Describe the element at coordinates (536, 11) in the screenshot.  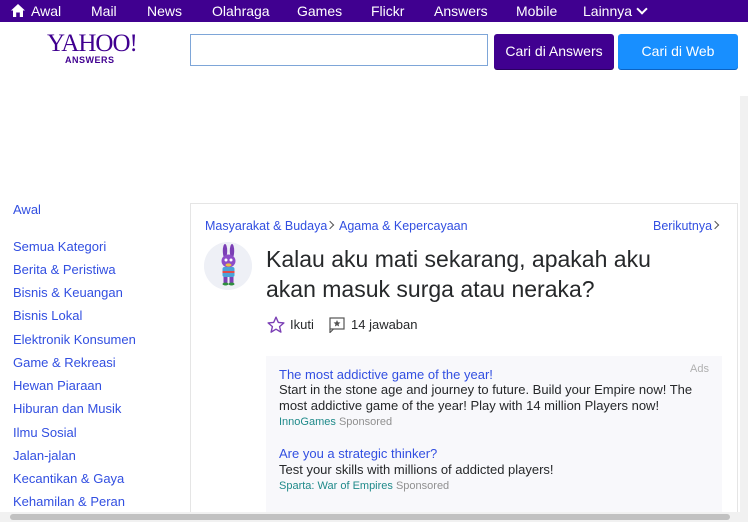
I see `nav-mobile: Mobile` at that location.